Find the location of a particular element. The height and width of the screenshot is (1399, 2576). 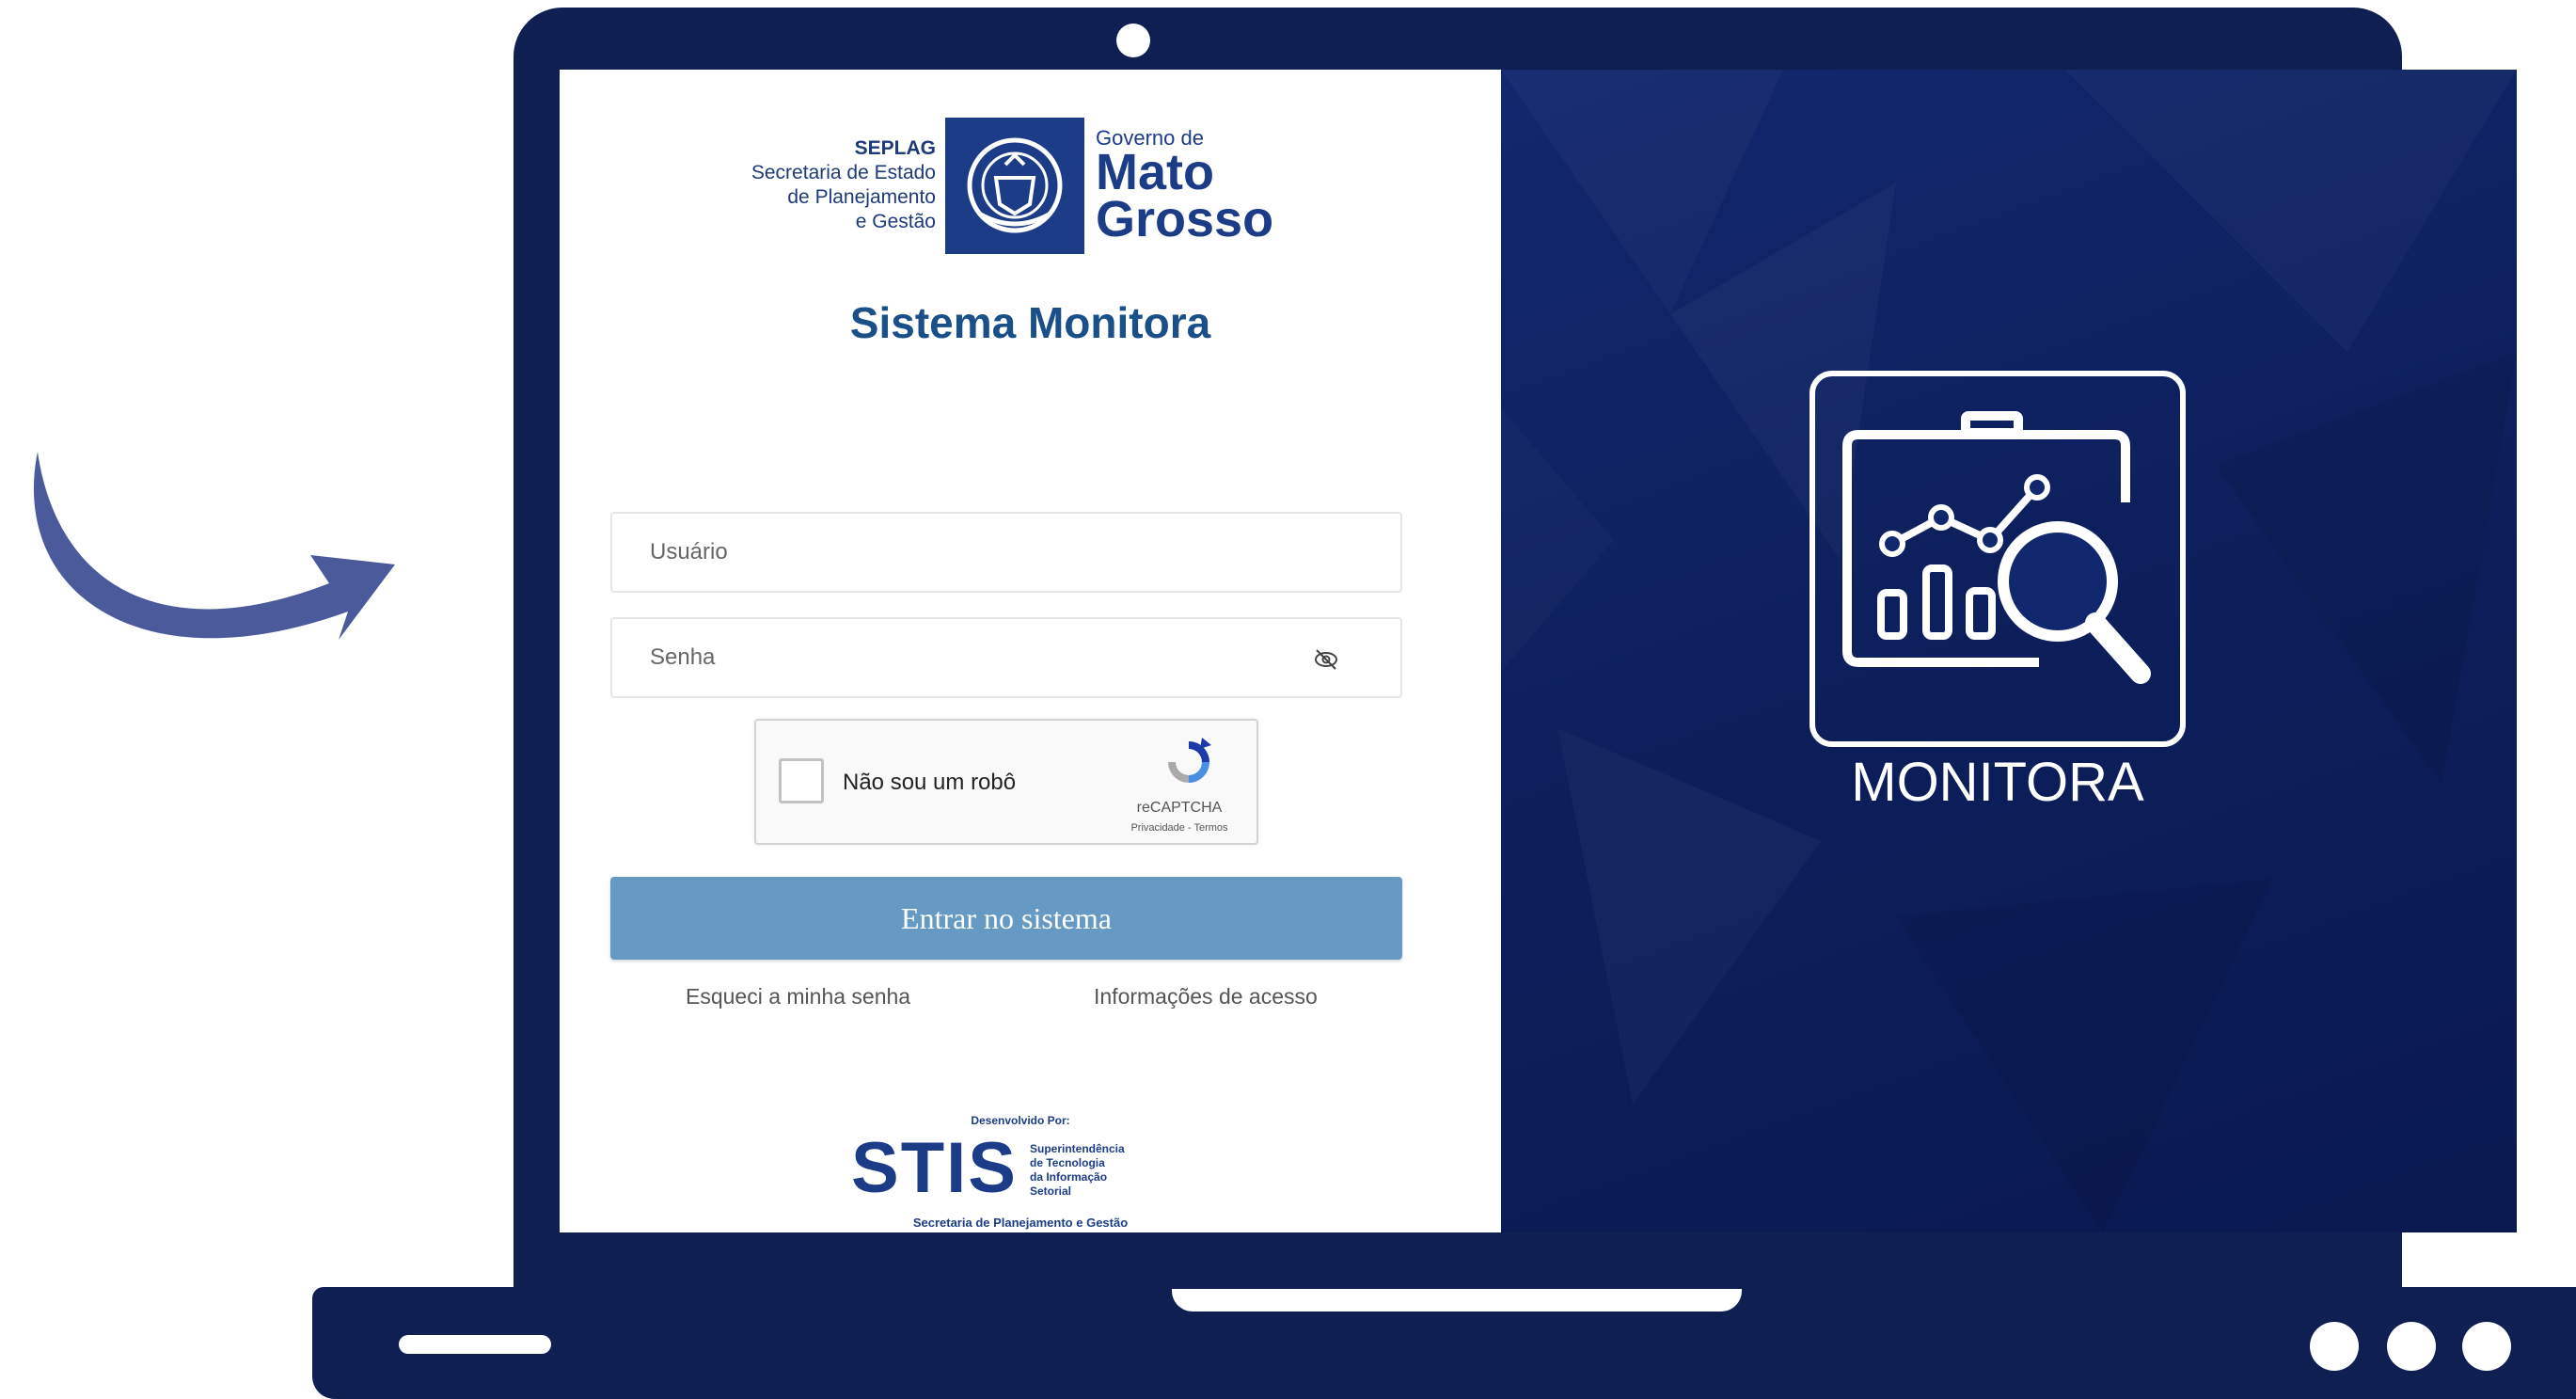

laptop-camera is located at coordinates (1133, 40).